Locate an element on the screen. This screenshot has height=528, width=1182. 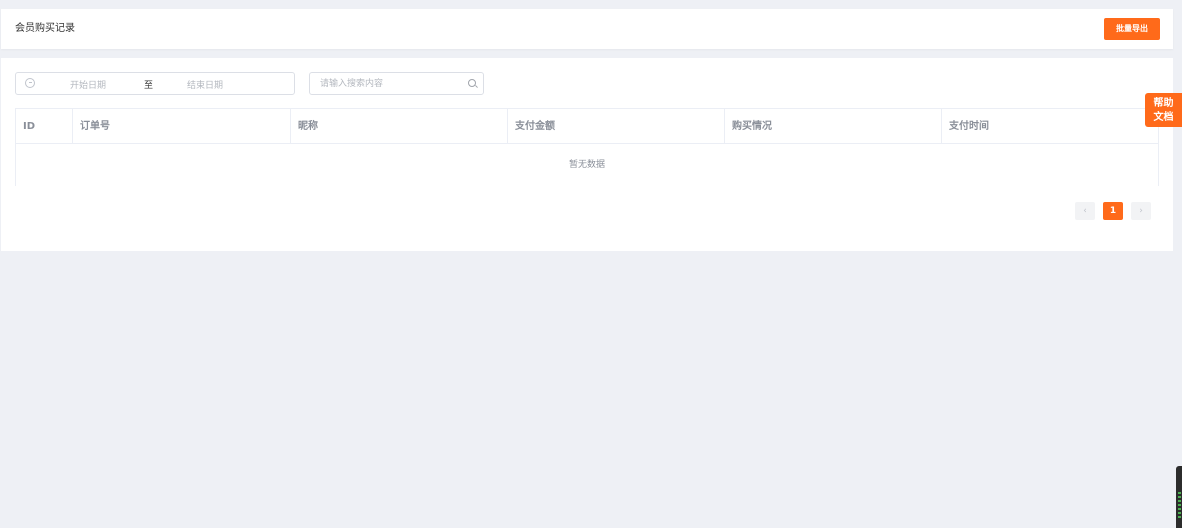
start-date-field: 开始日期 is located at coordinates (88, 84).